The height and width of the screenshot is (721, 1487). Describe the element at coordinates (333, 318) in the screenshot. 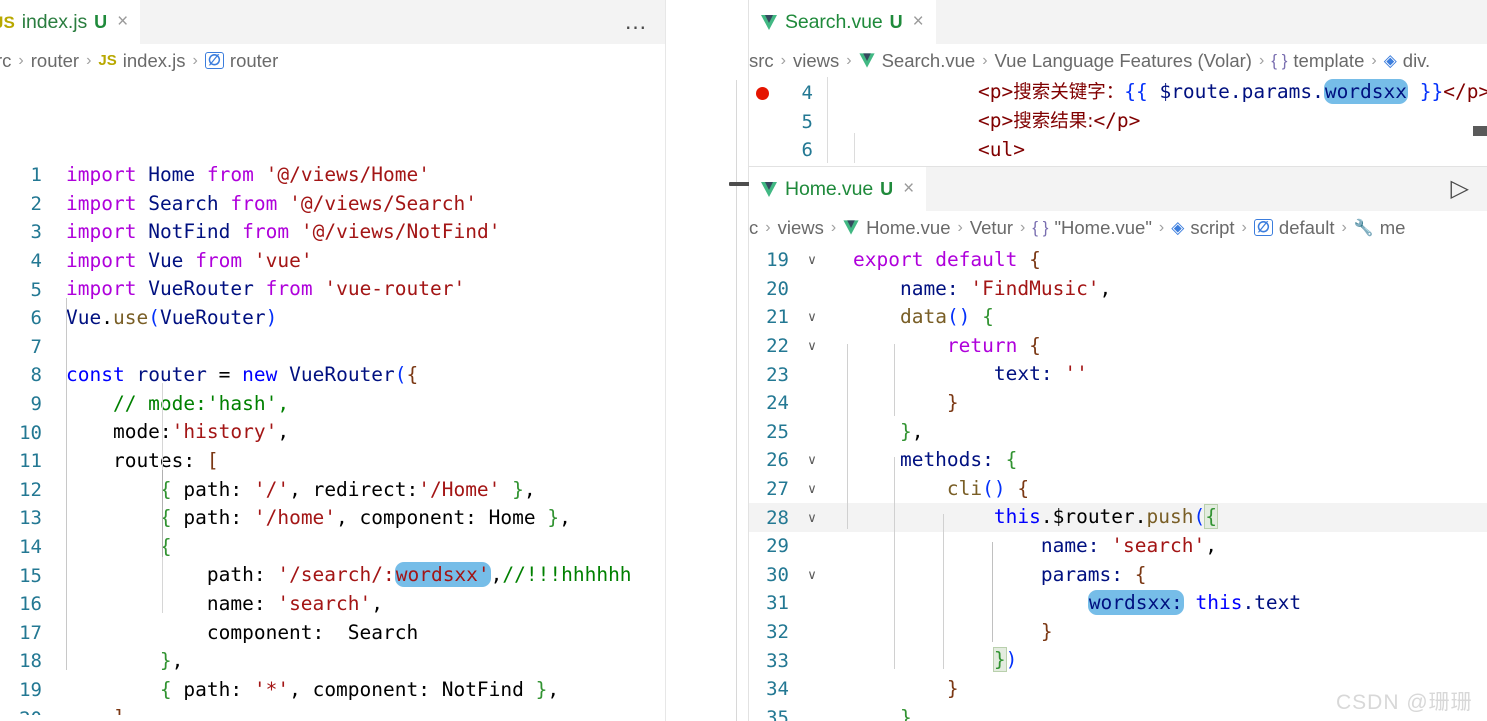

I see `code-line: 6 Vue.use(VueRouter)` at that location.